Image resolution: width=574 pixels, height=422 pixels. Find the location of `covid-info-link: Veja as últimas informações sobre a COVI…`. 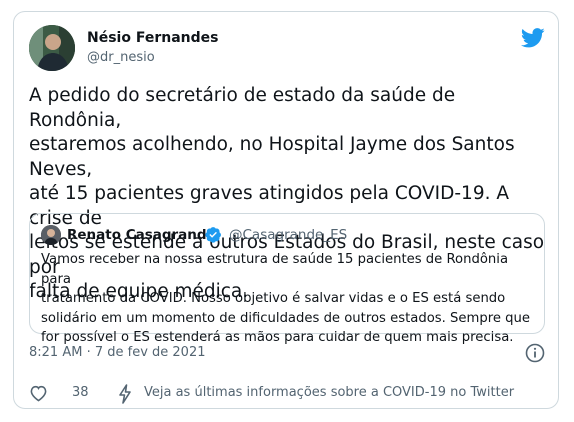

covid-info-link: Veja as últimas informações sobre a COVI… is located at coordinates (329, 392).